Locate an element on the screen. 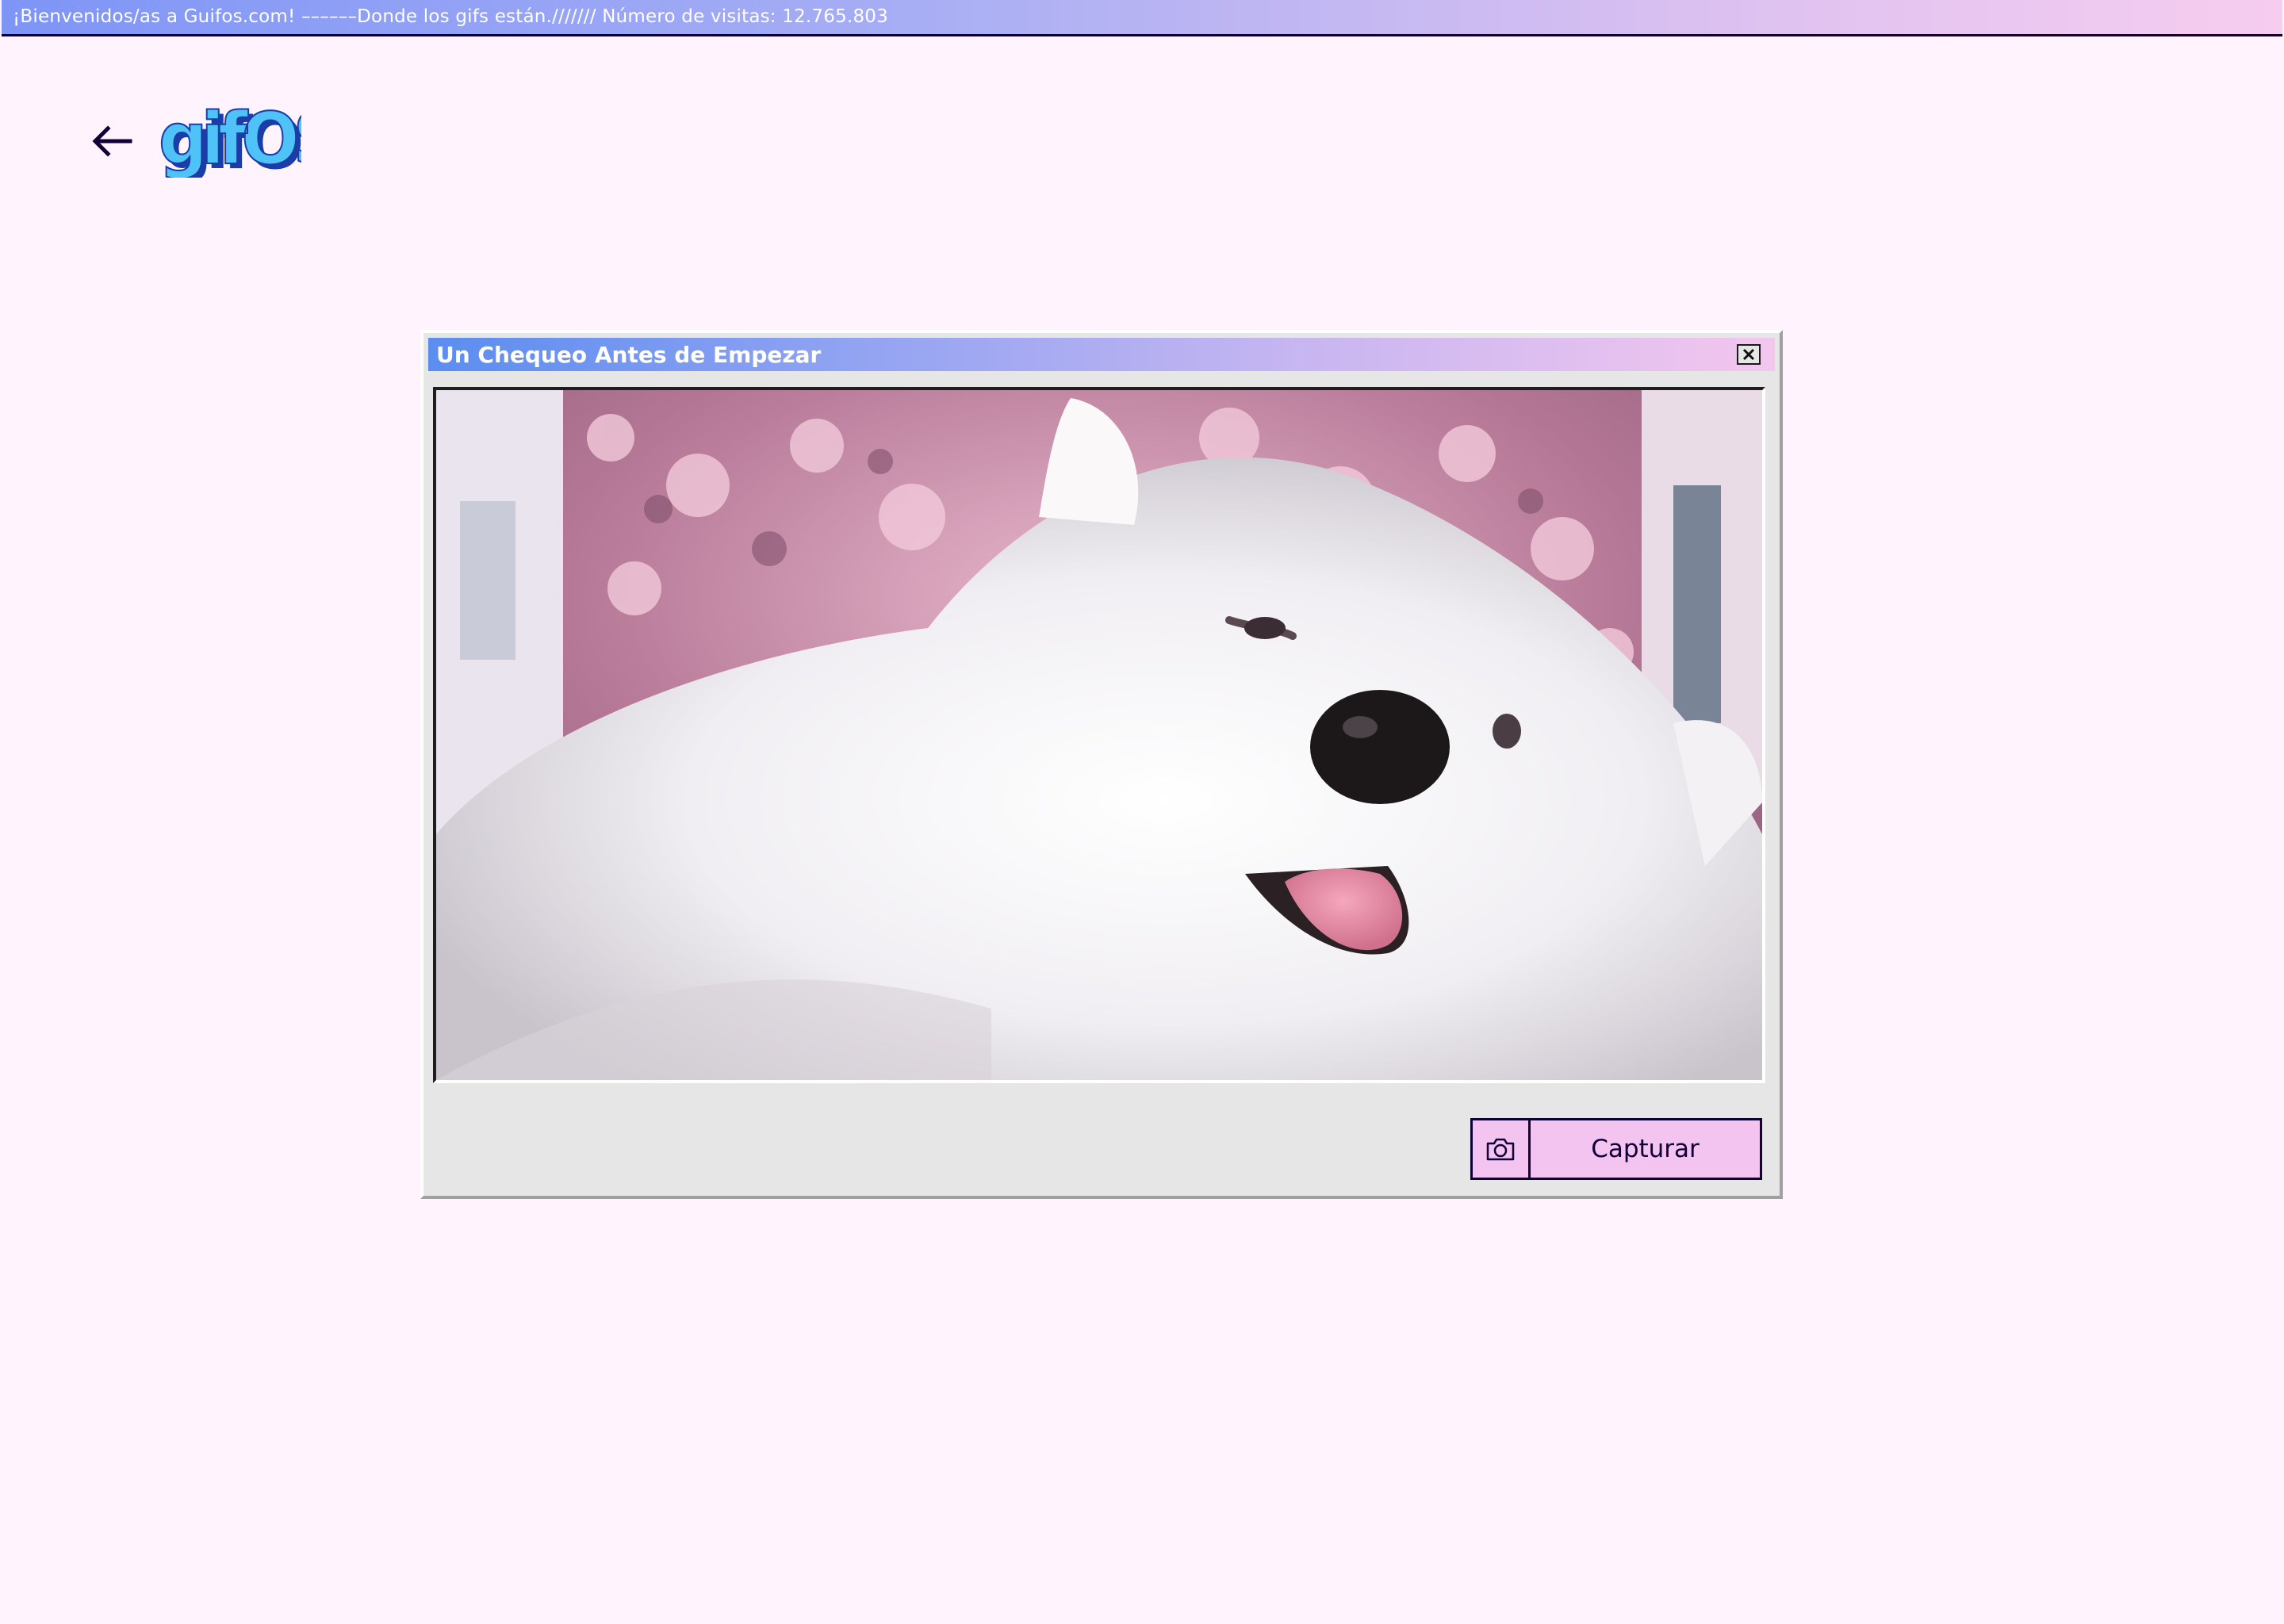 The width and height of the screenshot is (2284, 1624). camera-button is located at coordinates (1500, 1149).